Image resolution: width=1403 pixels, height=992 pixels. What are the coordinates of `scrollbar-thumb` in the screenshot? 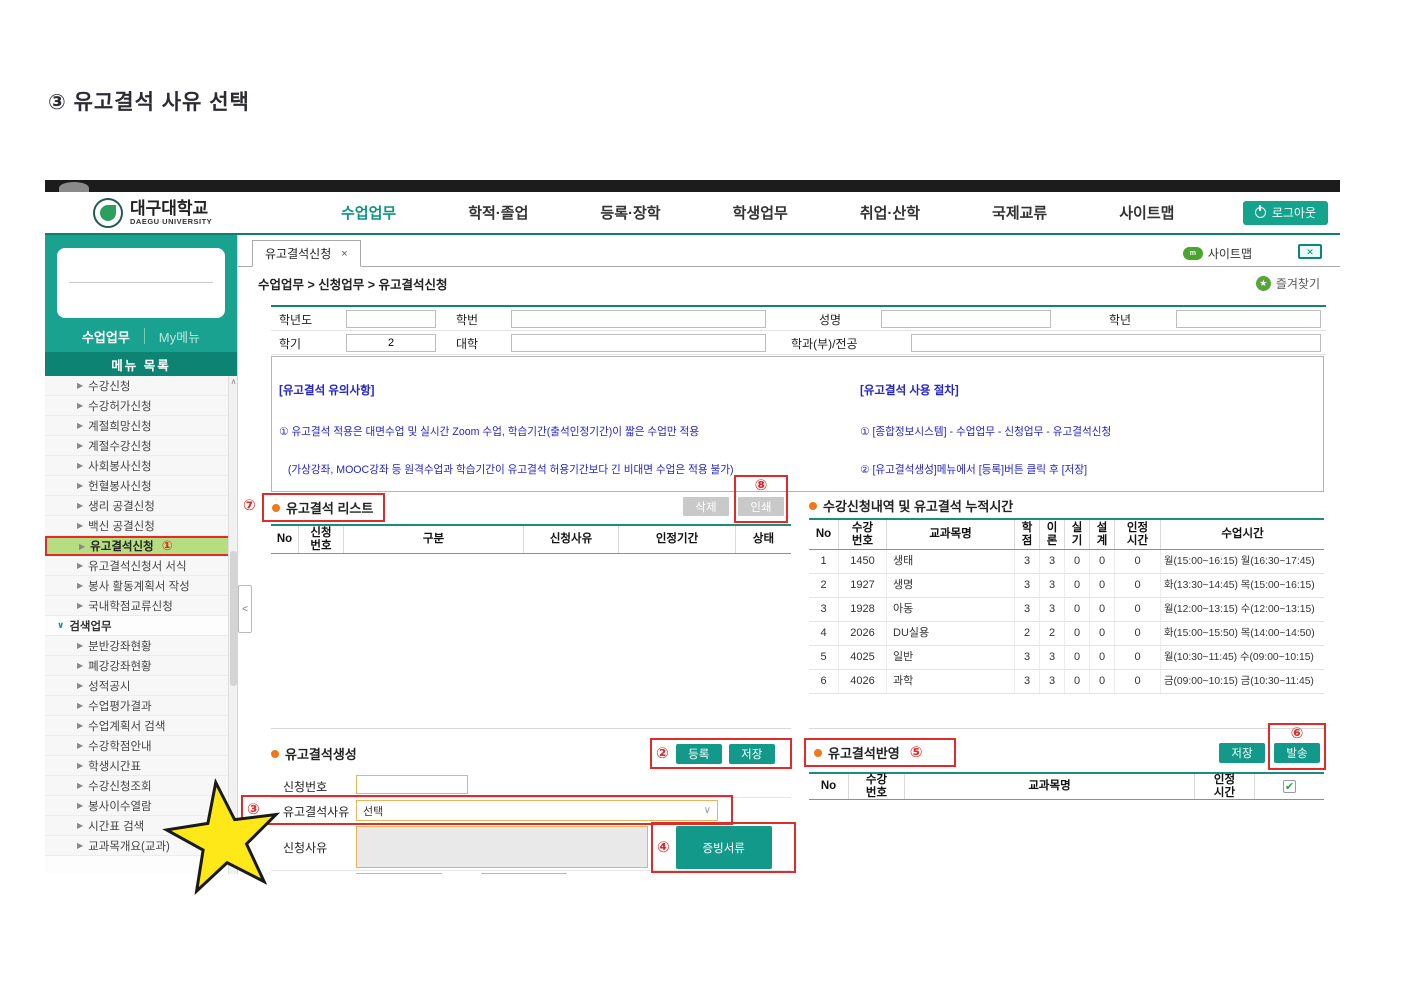 It's located at (233, 618).